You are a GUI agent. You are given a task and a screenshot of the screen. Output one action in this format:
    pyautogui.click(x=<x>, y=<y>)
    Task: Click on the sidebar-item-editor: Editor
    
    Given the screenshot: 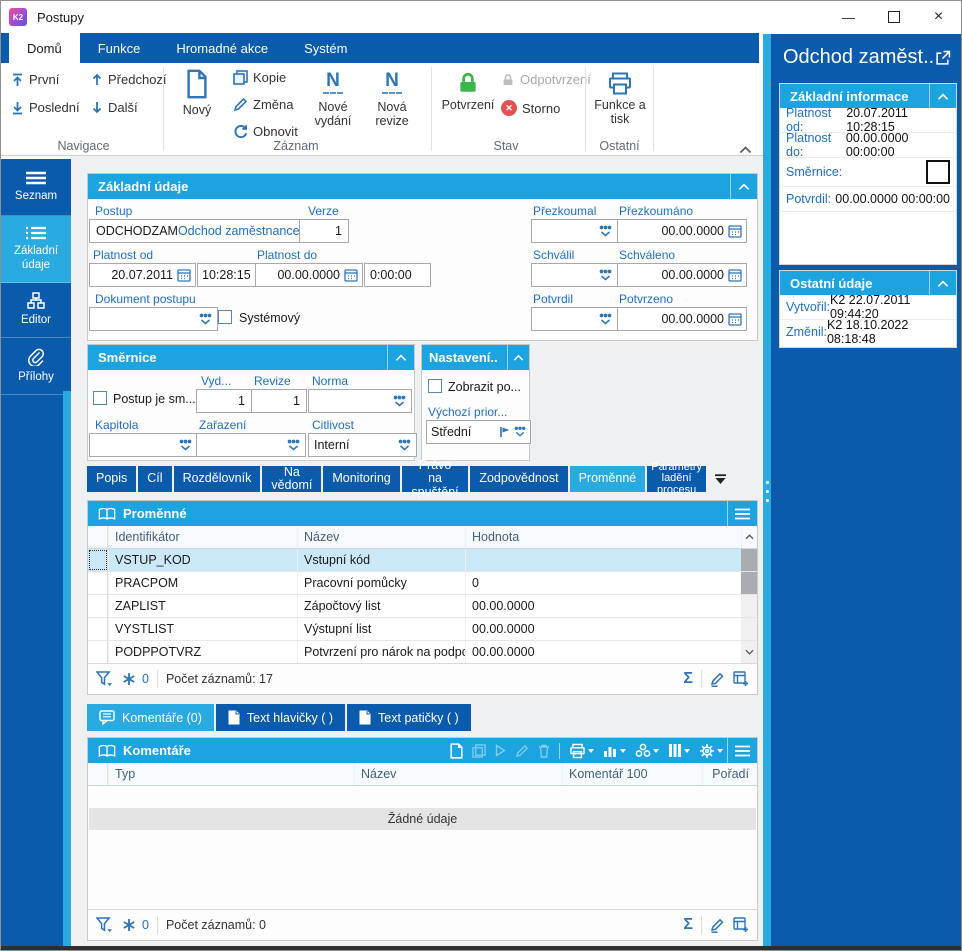 What is the action you would take?
    pyautogui.click(x=36, y=310)
    